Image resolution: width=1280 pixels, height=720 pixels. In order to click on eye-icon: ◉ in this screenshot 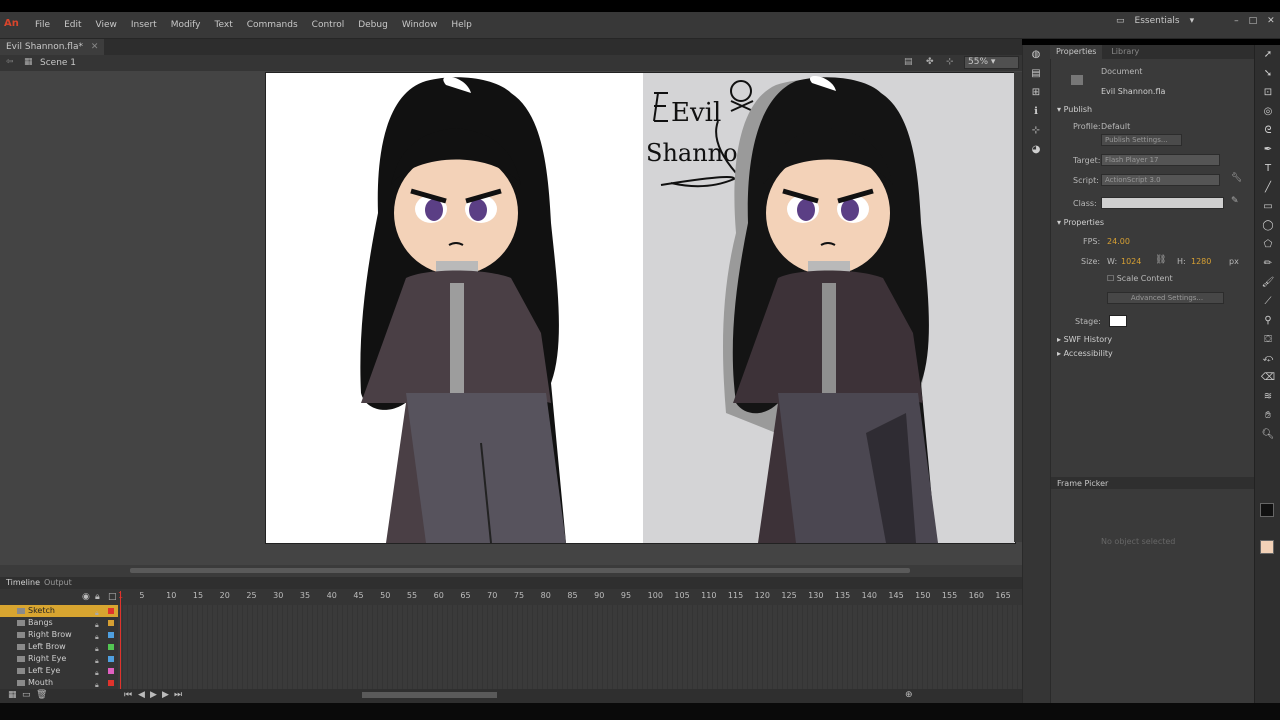, I will do `click(86, 597)`.